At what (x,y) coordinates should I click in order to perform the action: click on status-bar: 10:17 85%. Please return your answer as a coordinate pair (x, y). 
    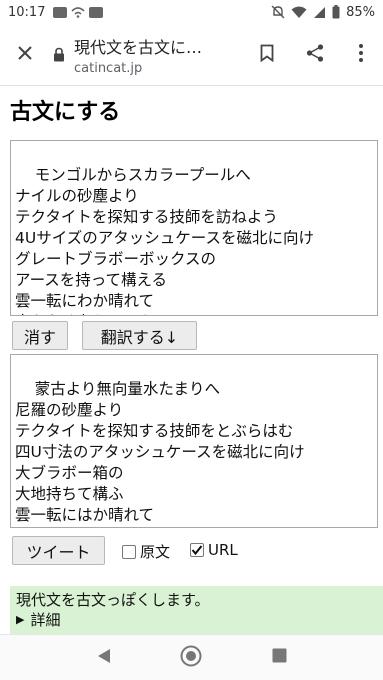
    Looking at the image, I should click on (191, 12).